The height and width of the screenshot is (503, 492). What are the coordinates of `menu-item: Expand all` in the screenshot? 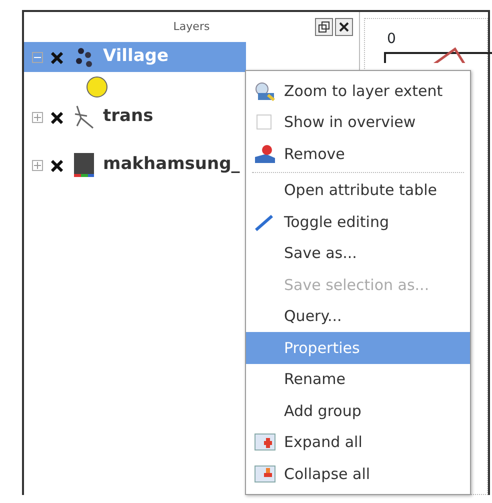 It's located at (358, 442).